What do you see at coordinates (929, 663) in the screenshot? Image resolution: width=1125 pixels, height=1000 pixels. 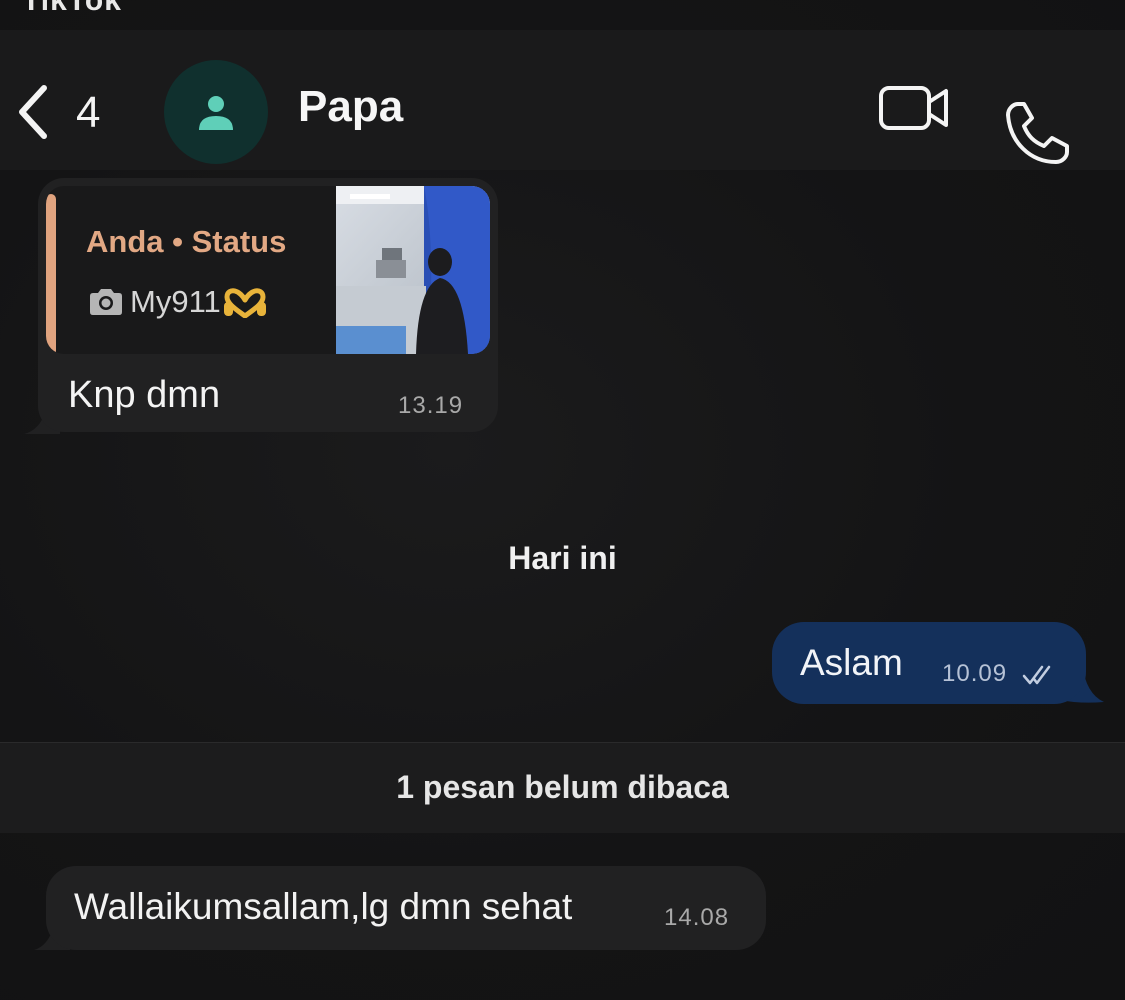 I see `message-bubble-outgoing: Aslam 10.09` at bounding box center [929, 663].